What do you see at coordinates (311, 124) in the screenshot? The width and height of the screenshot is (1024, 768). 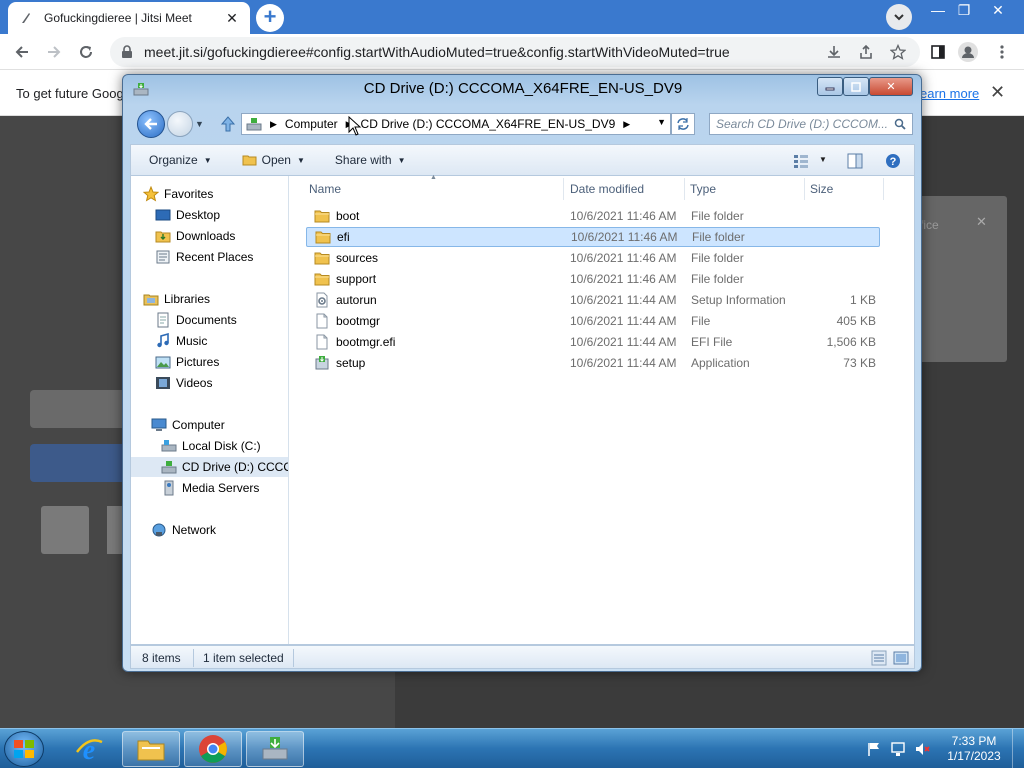 I see `breadcrumb-computer: Computer` at bounding box center [311, 124].